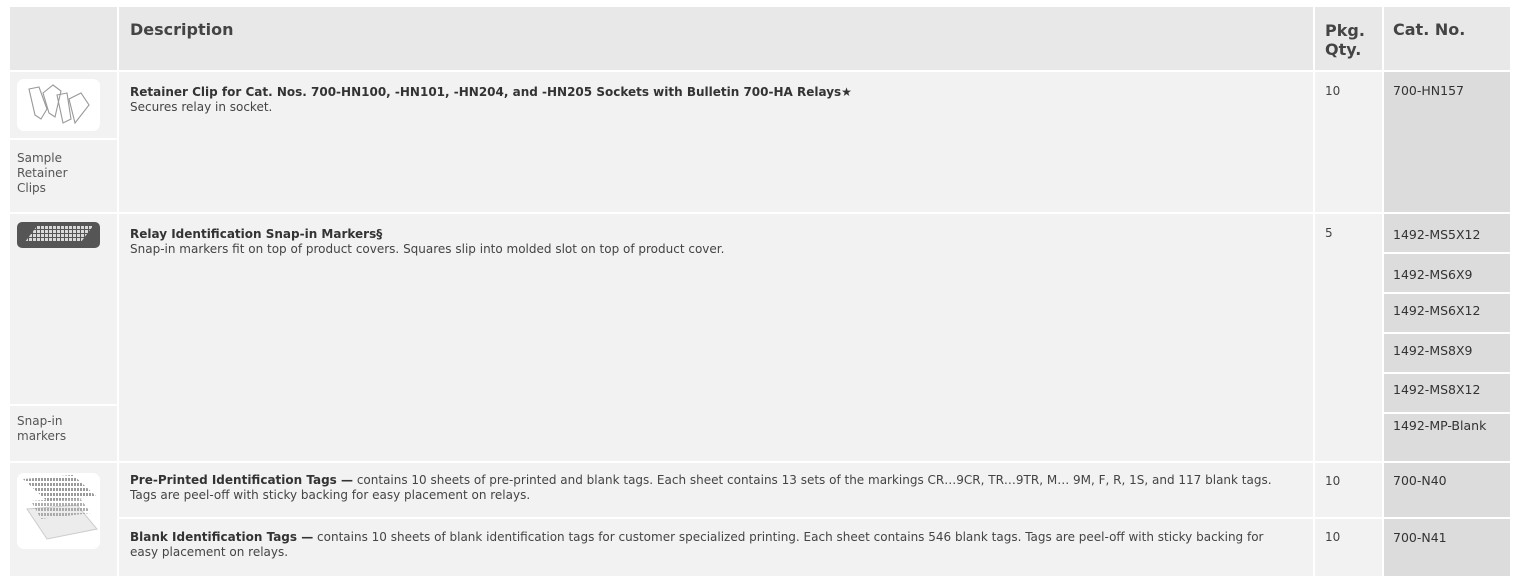 This screenshot has width=1519, height=580. I want to click on row2-cat-cell-4: 1492-MS8X9, so click(1447, 353).